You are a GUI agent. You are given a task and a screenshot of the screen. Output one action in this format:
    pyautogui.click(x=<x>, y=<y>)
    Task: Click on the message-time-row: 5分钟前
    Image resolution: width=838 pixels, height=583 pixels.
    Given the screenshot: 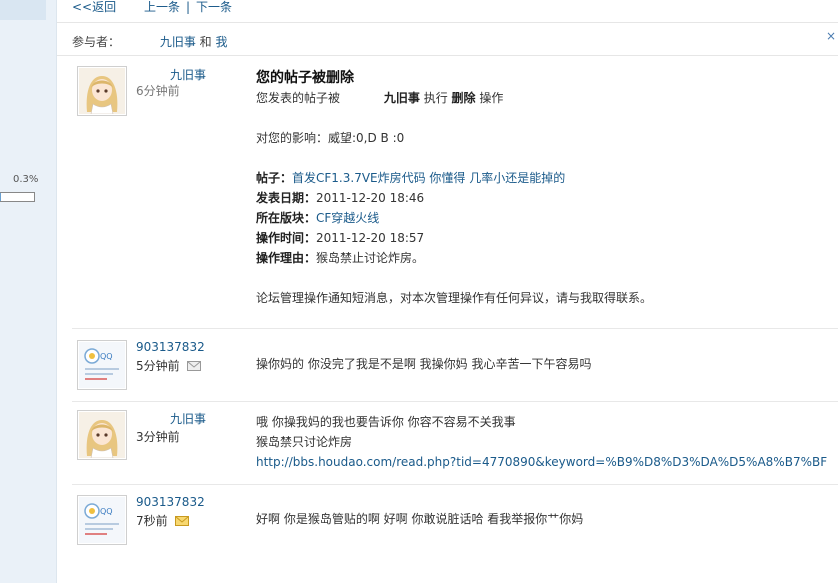 What is the action you would take?
    pyautogui.click(x=169, y=365)
    